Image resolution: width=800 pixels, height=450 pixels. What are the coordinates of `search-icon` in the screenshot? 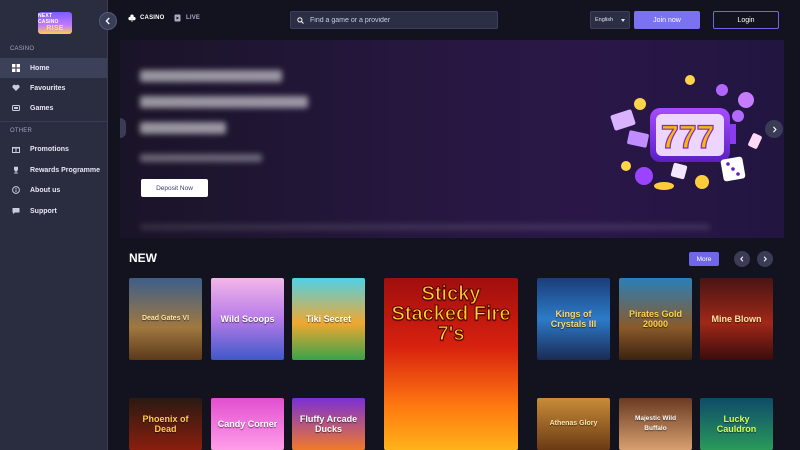 It's located at (300, 20).